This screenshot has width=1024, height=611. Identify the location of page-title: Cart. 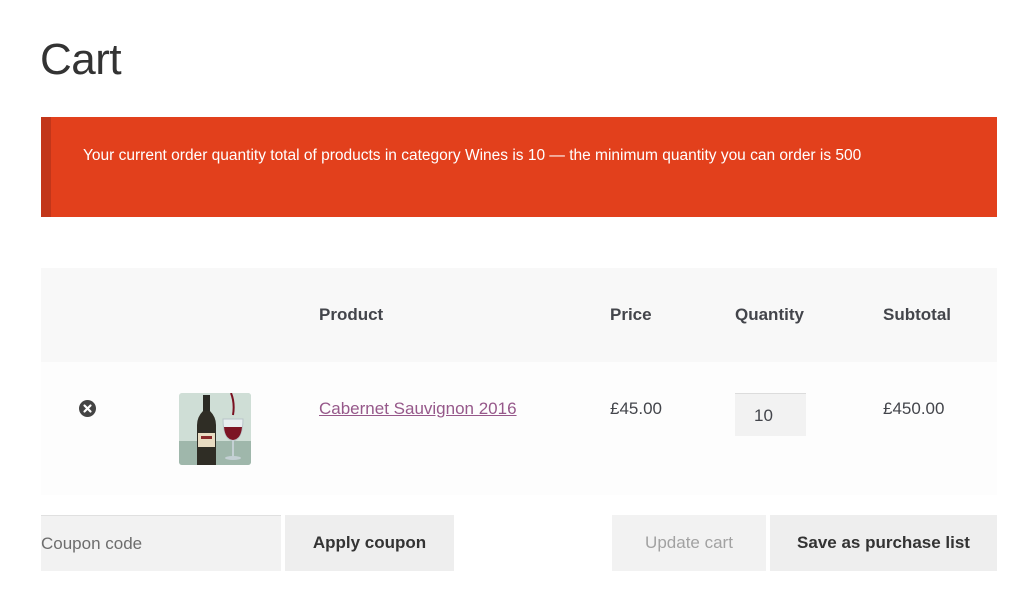
(81, 59).